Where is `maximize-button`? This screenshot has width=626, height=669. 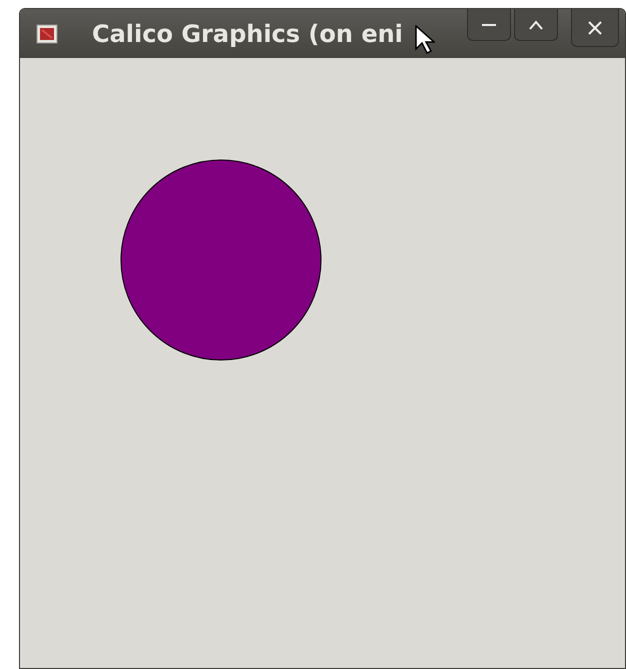
maximize-button is located at coordinates (536, 25).